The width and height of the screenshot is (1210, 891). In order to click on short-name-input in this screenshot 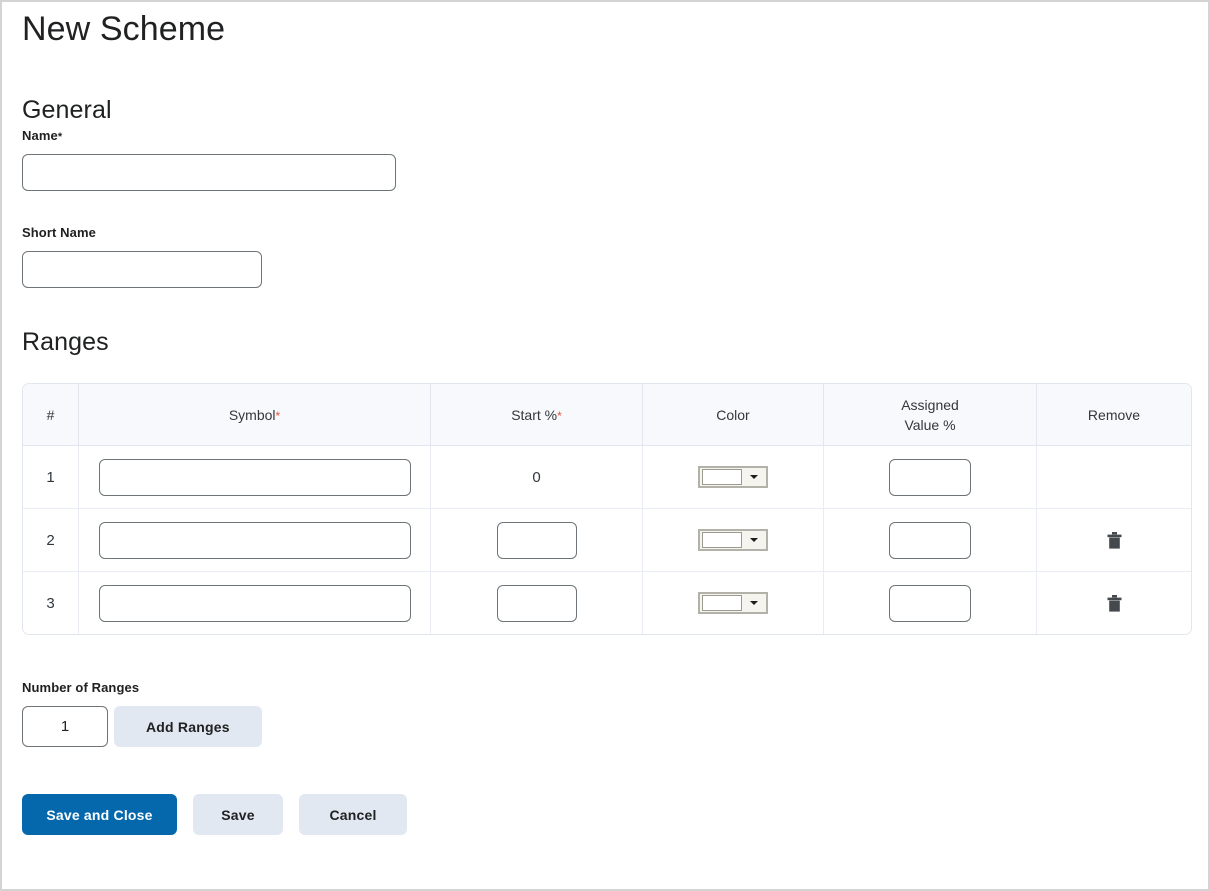, I will do `click(142, 269)`.